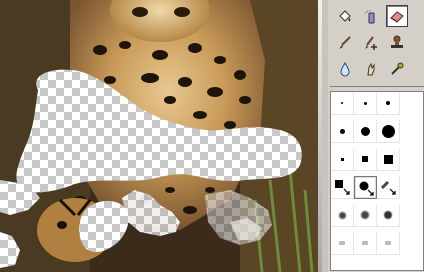 This screenshot has height=272, width=424. I want to click on brush-icon, so click(345, 43).